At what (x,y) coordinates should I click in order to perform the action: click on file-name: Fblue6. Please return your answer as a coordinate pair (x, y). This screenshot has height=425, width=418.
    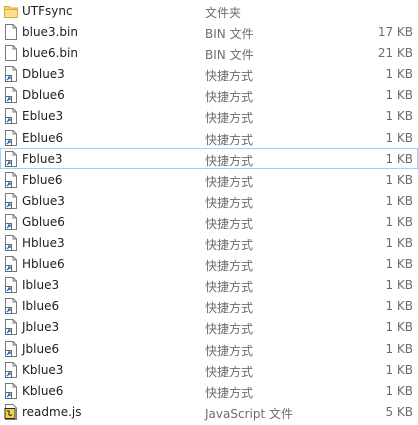
    Looking at the image, I should click on (42, 179).